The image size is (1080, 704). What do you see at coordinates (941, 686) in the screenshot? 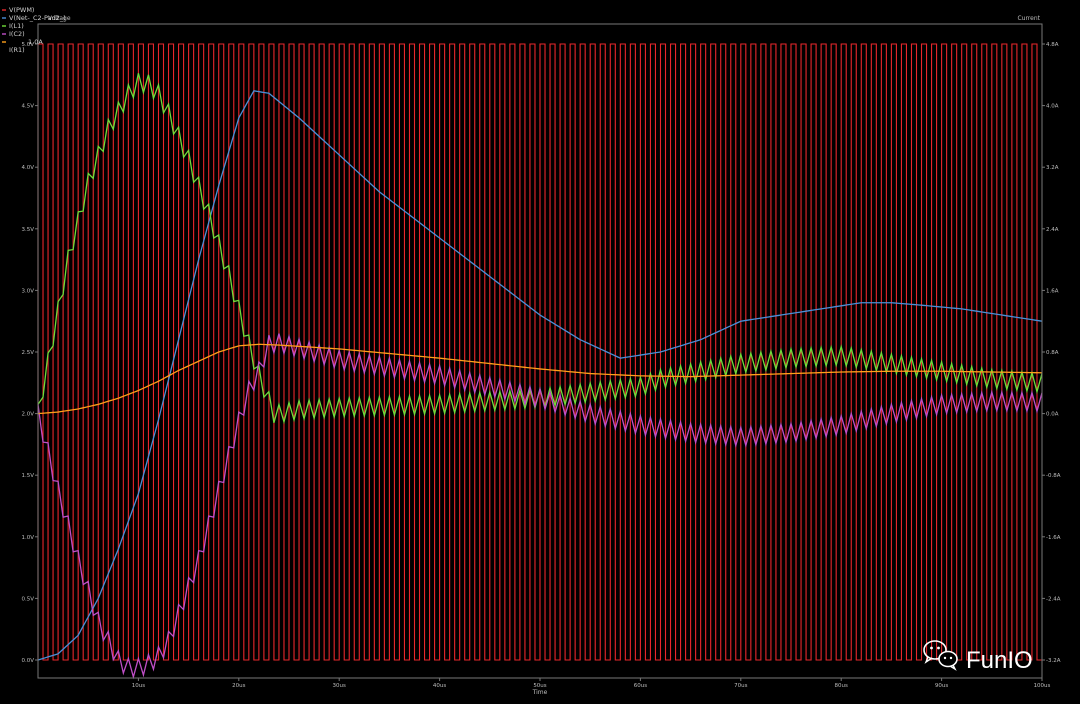
I see `x-tick-label: 90us` at bounding box center [941, 686].